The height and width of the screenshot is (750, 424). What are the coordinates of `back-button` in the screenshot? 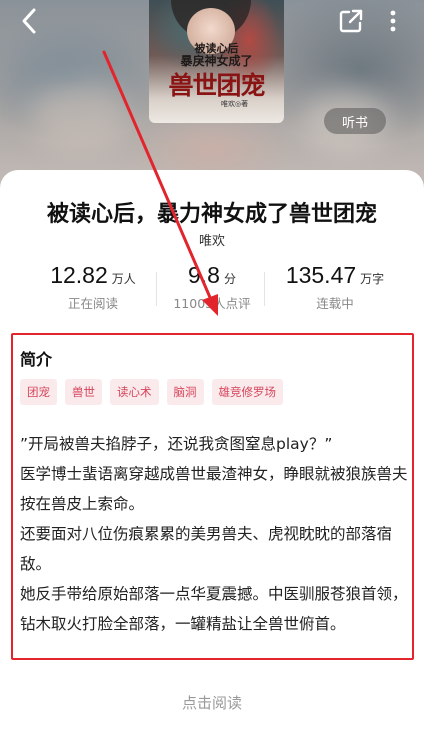 It's located at (31, 21).